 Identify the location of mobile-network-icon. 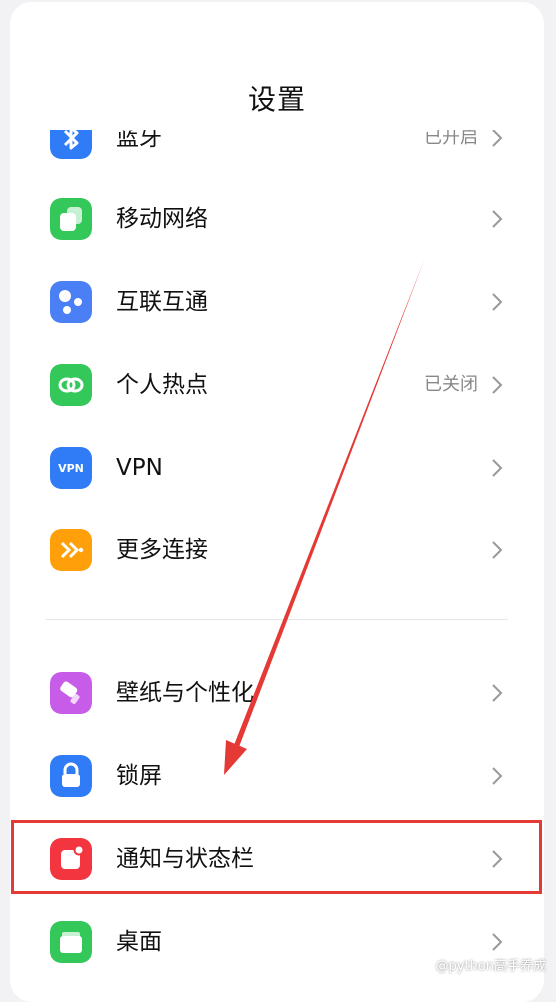
(71, 219).